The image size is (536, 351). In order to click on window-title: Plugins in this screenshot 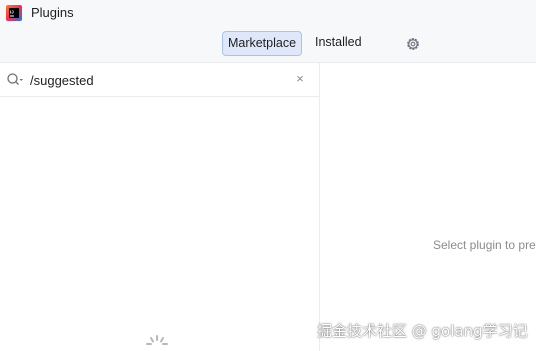, I will do `click(52, 12)`.